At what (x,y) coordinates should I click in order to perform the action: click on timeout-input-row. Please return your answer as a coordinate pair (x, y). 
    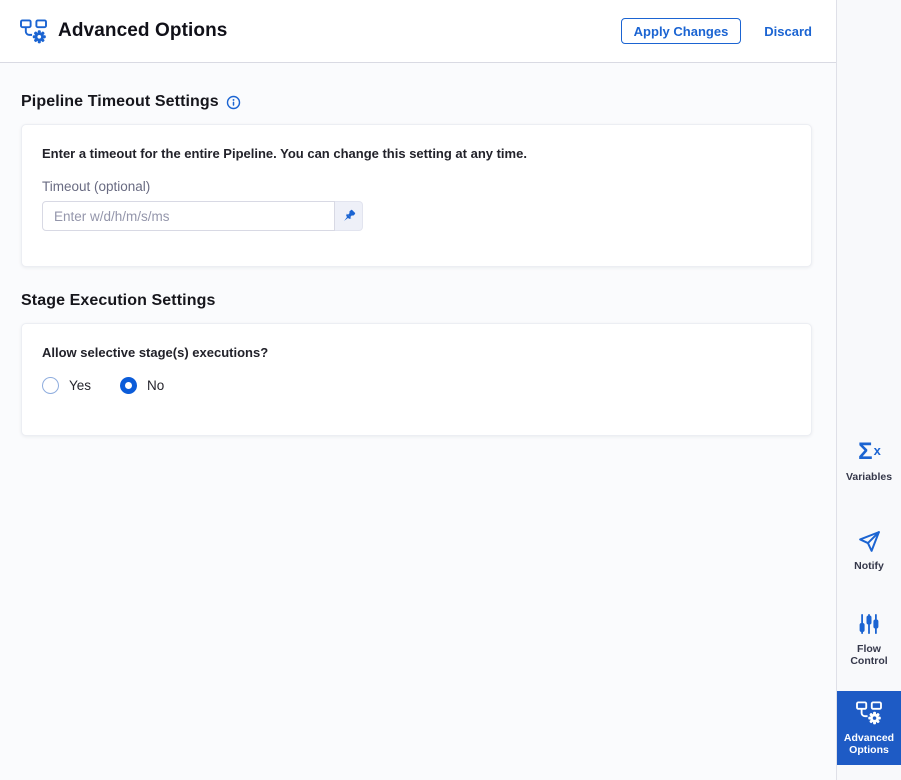
    Looking at the image, I should click on (416, 216).